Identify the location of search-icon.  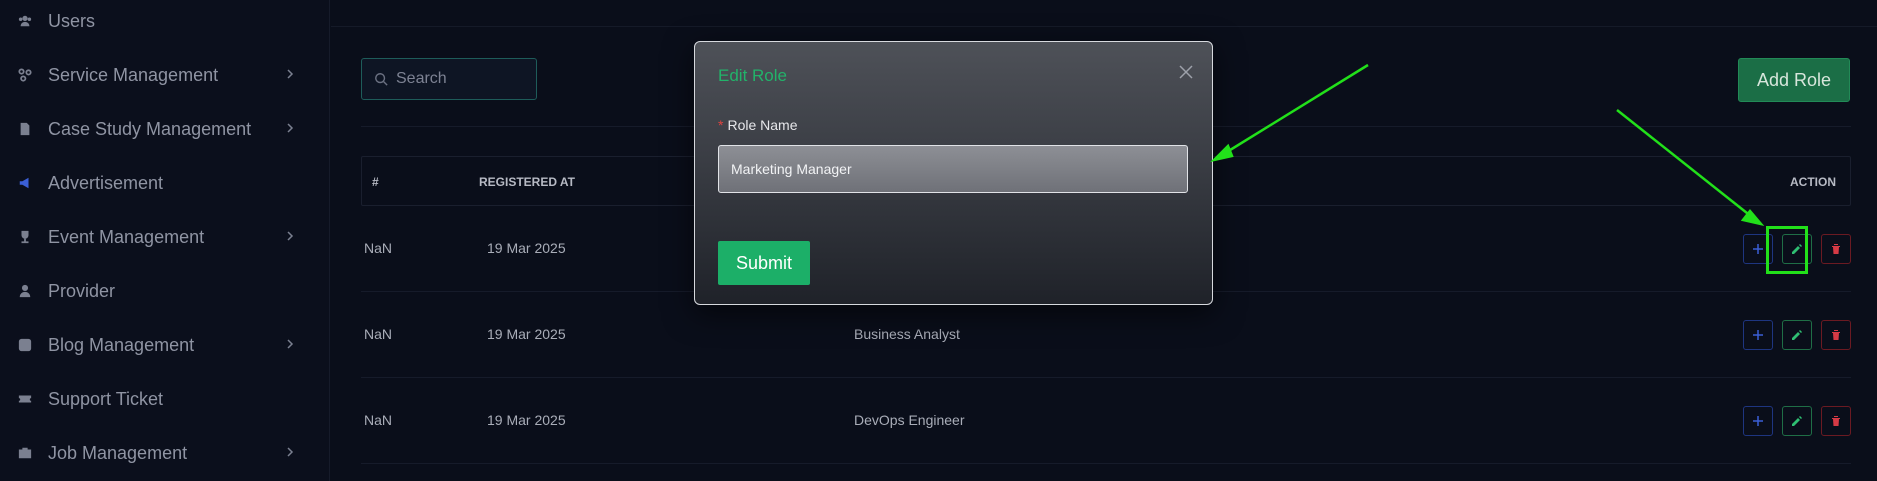
(381, 79).